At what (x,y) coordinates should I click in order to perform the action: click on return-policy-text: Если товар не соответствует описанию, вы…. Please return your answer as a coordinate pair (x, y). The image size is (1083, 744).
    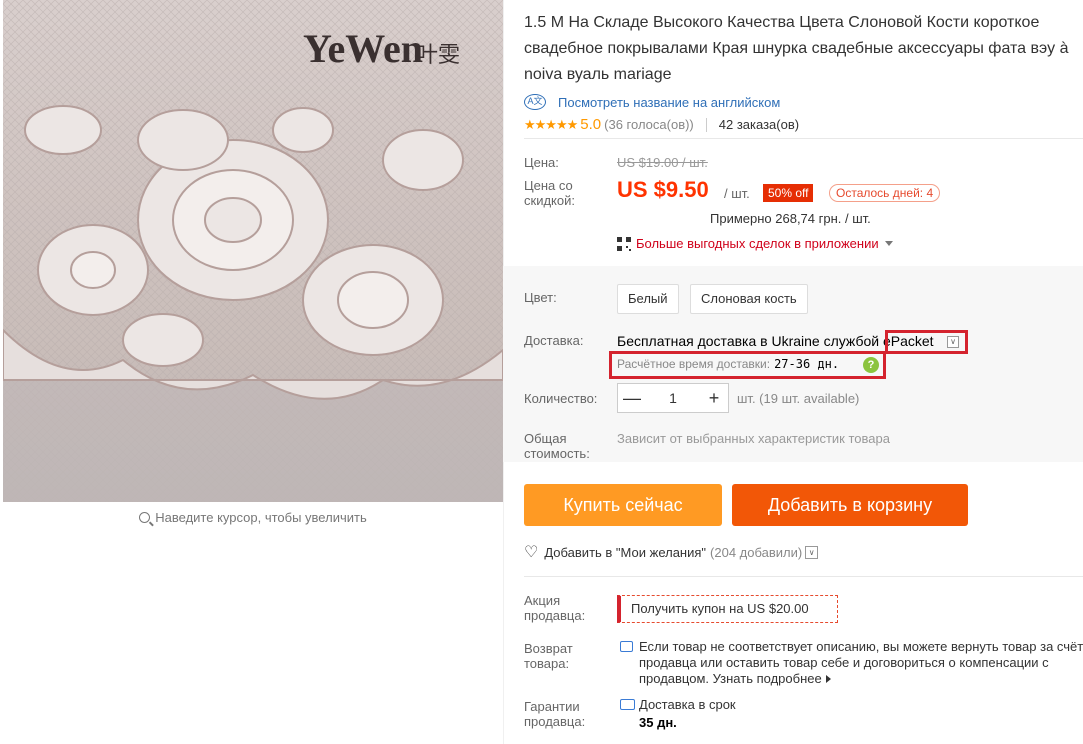
    Looking at the image, I should click on (861, 662).